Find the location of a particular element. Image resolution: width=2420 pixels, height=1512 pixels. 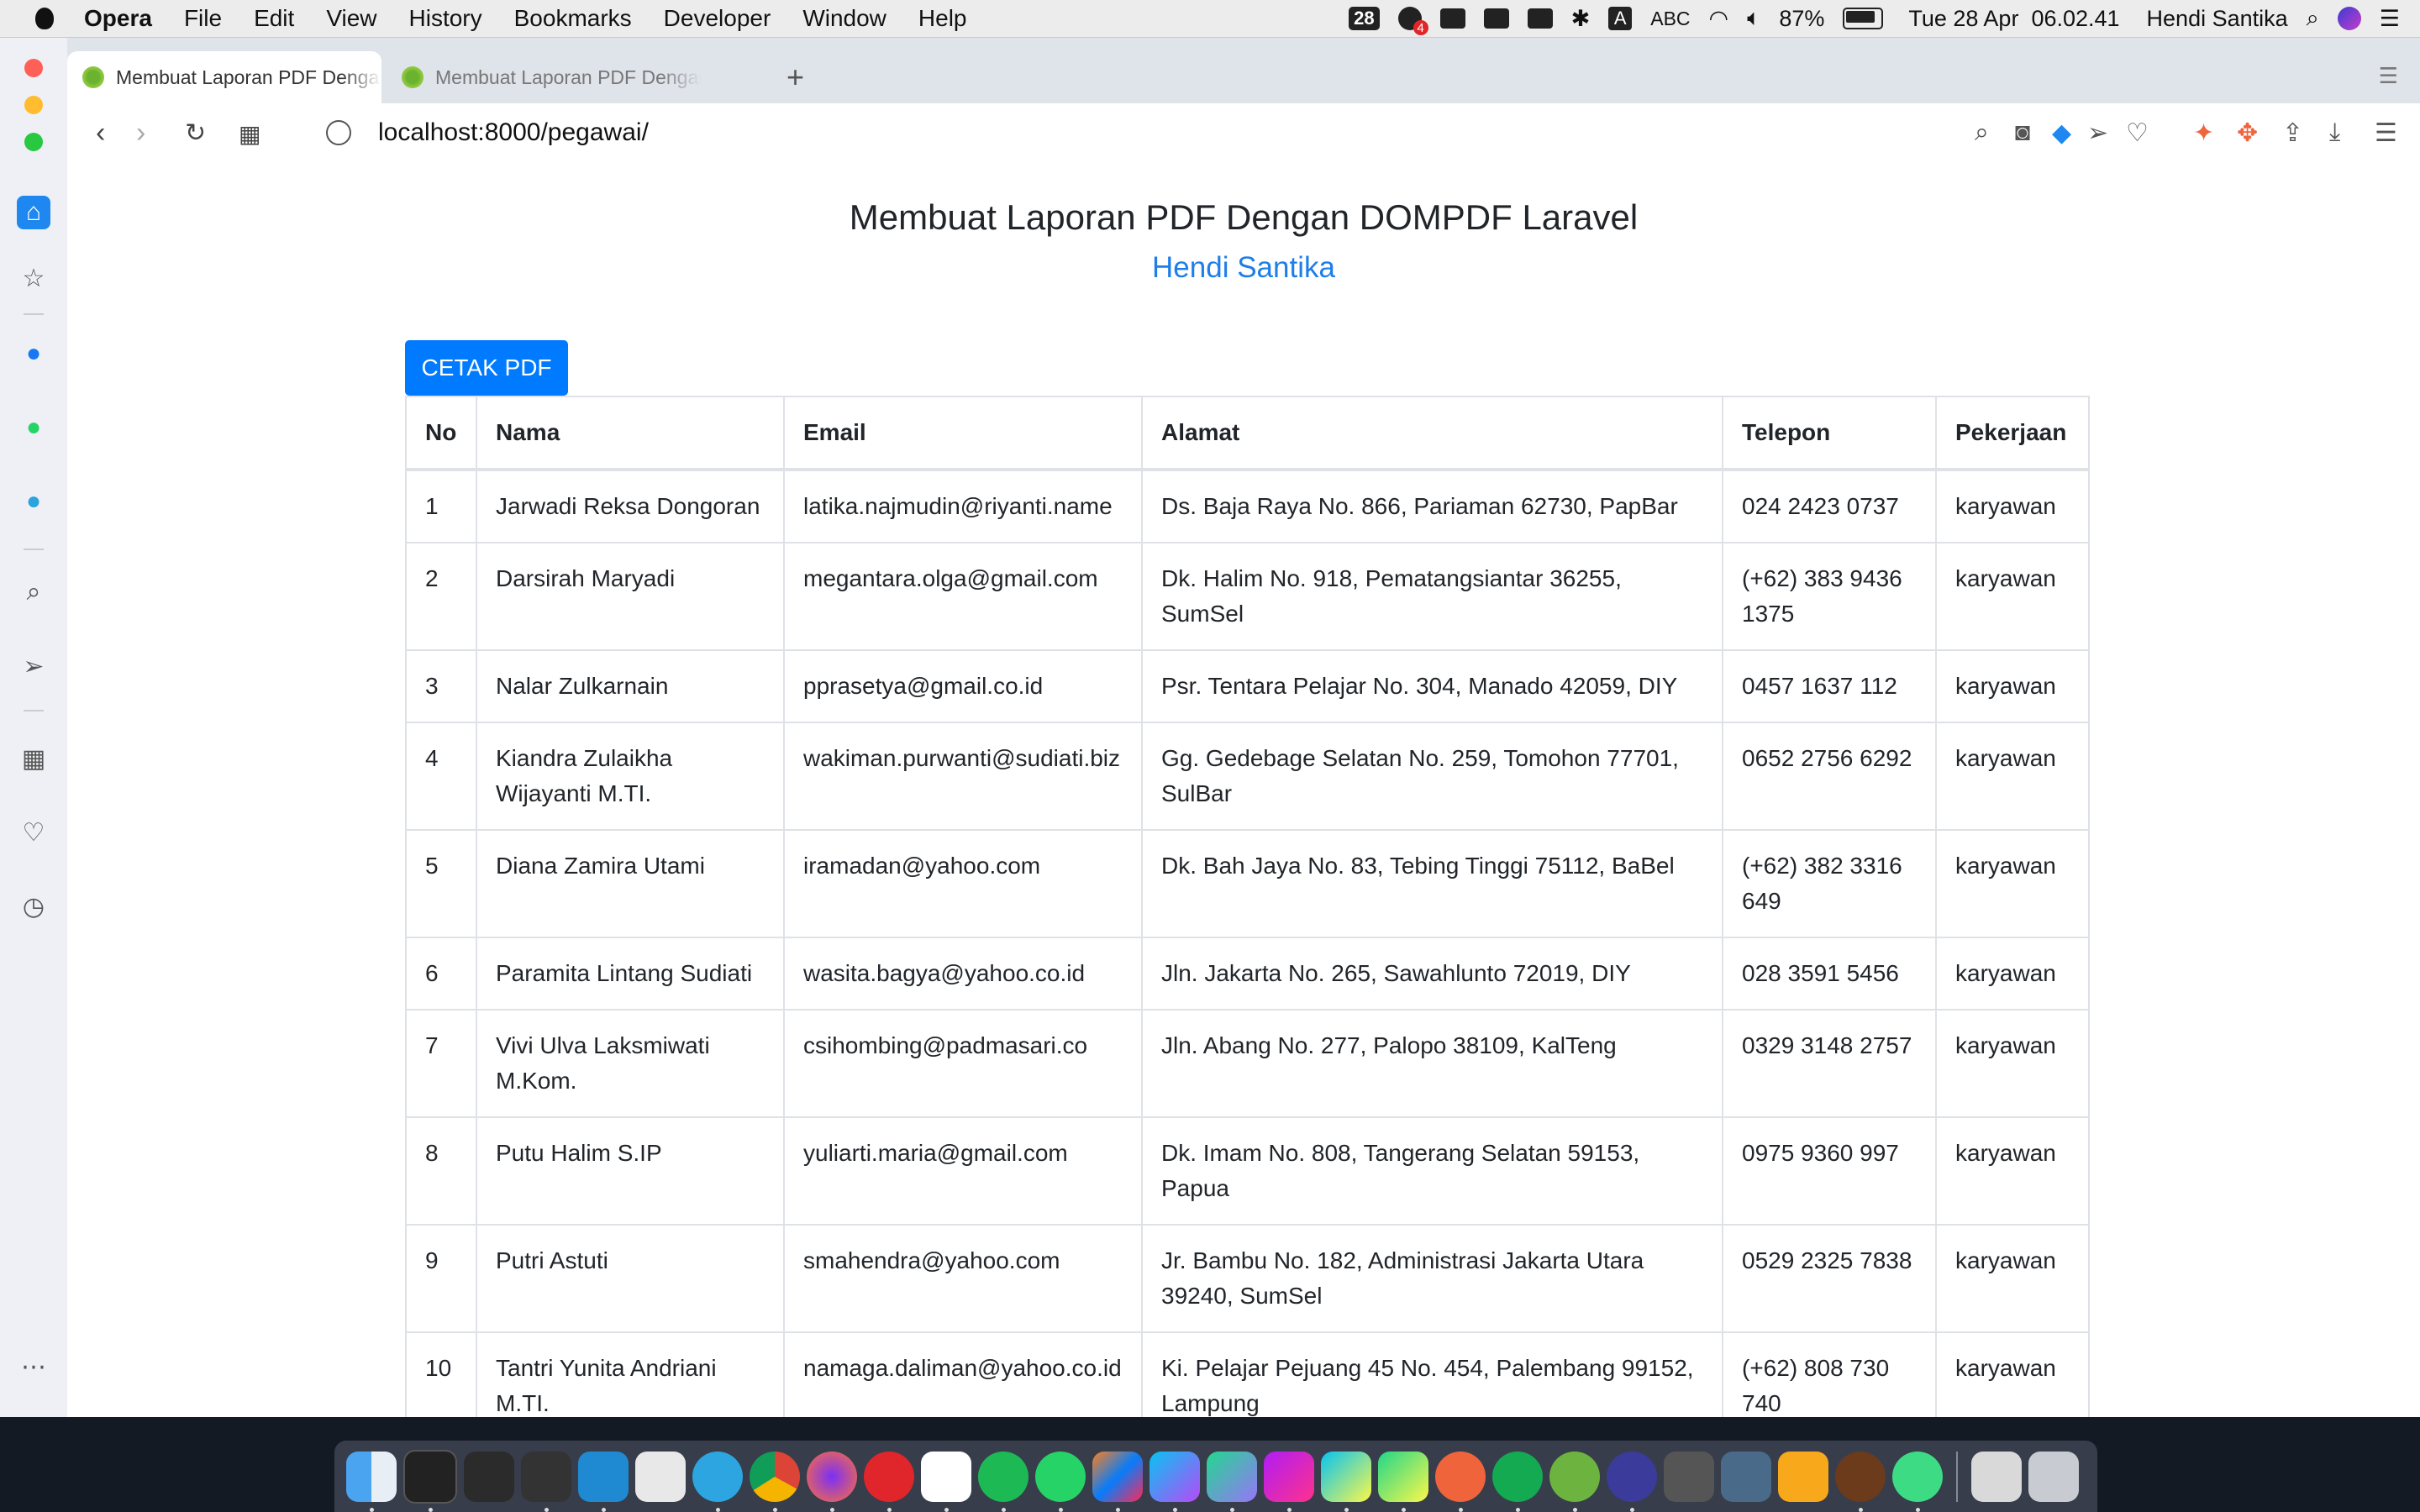

bookmarks-star-icon: ☆ is located at coordinates (34, 278).